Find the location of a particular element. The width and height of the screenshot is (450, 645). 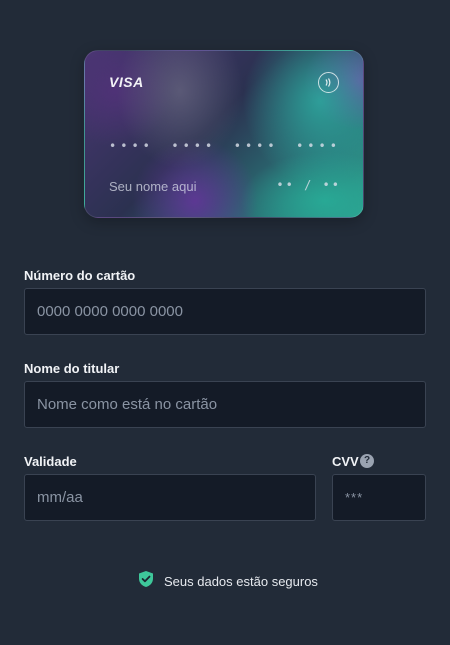

card-holder-display: Seu nome aqui is located at coordinates (153, 186).